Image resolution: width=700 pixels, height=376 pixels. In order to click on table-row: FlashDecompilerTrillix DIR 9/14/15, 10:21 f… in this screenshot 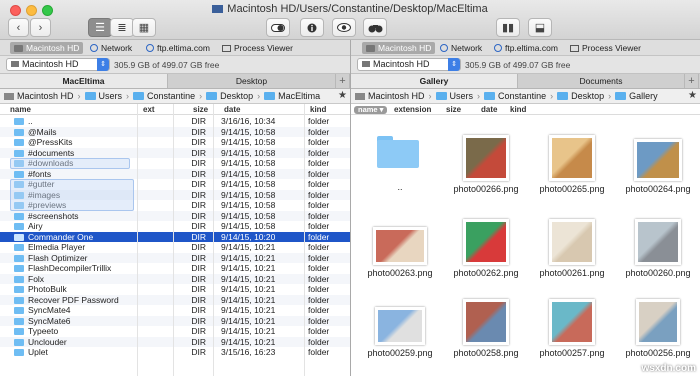, I will do `click(175, 268)`.